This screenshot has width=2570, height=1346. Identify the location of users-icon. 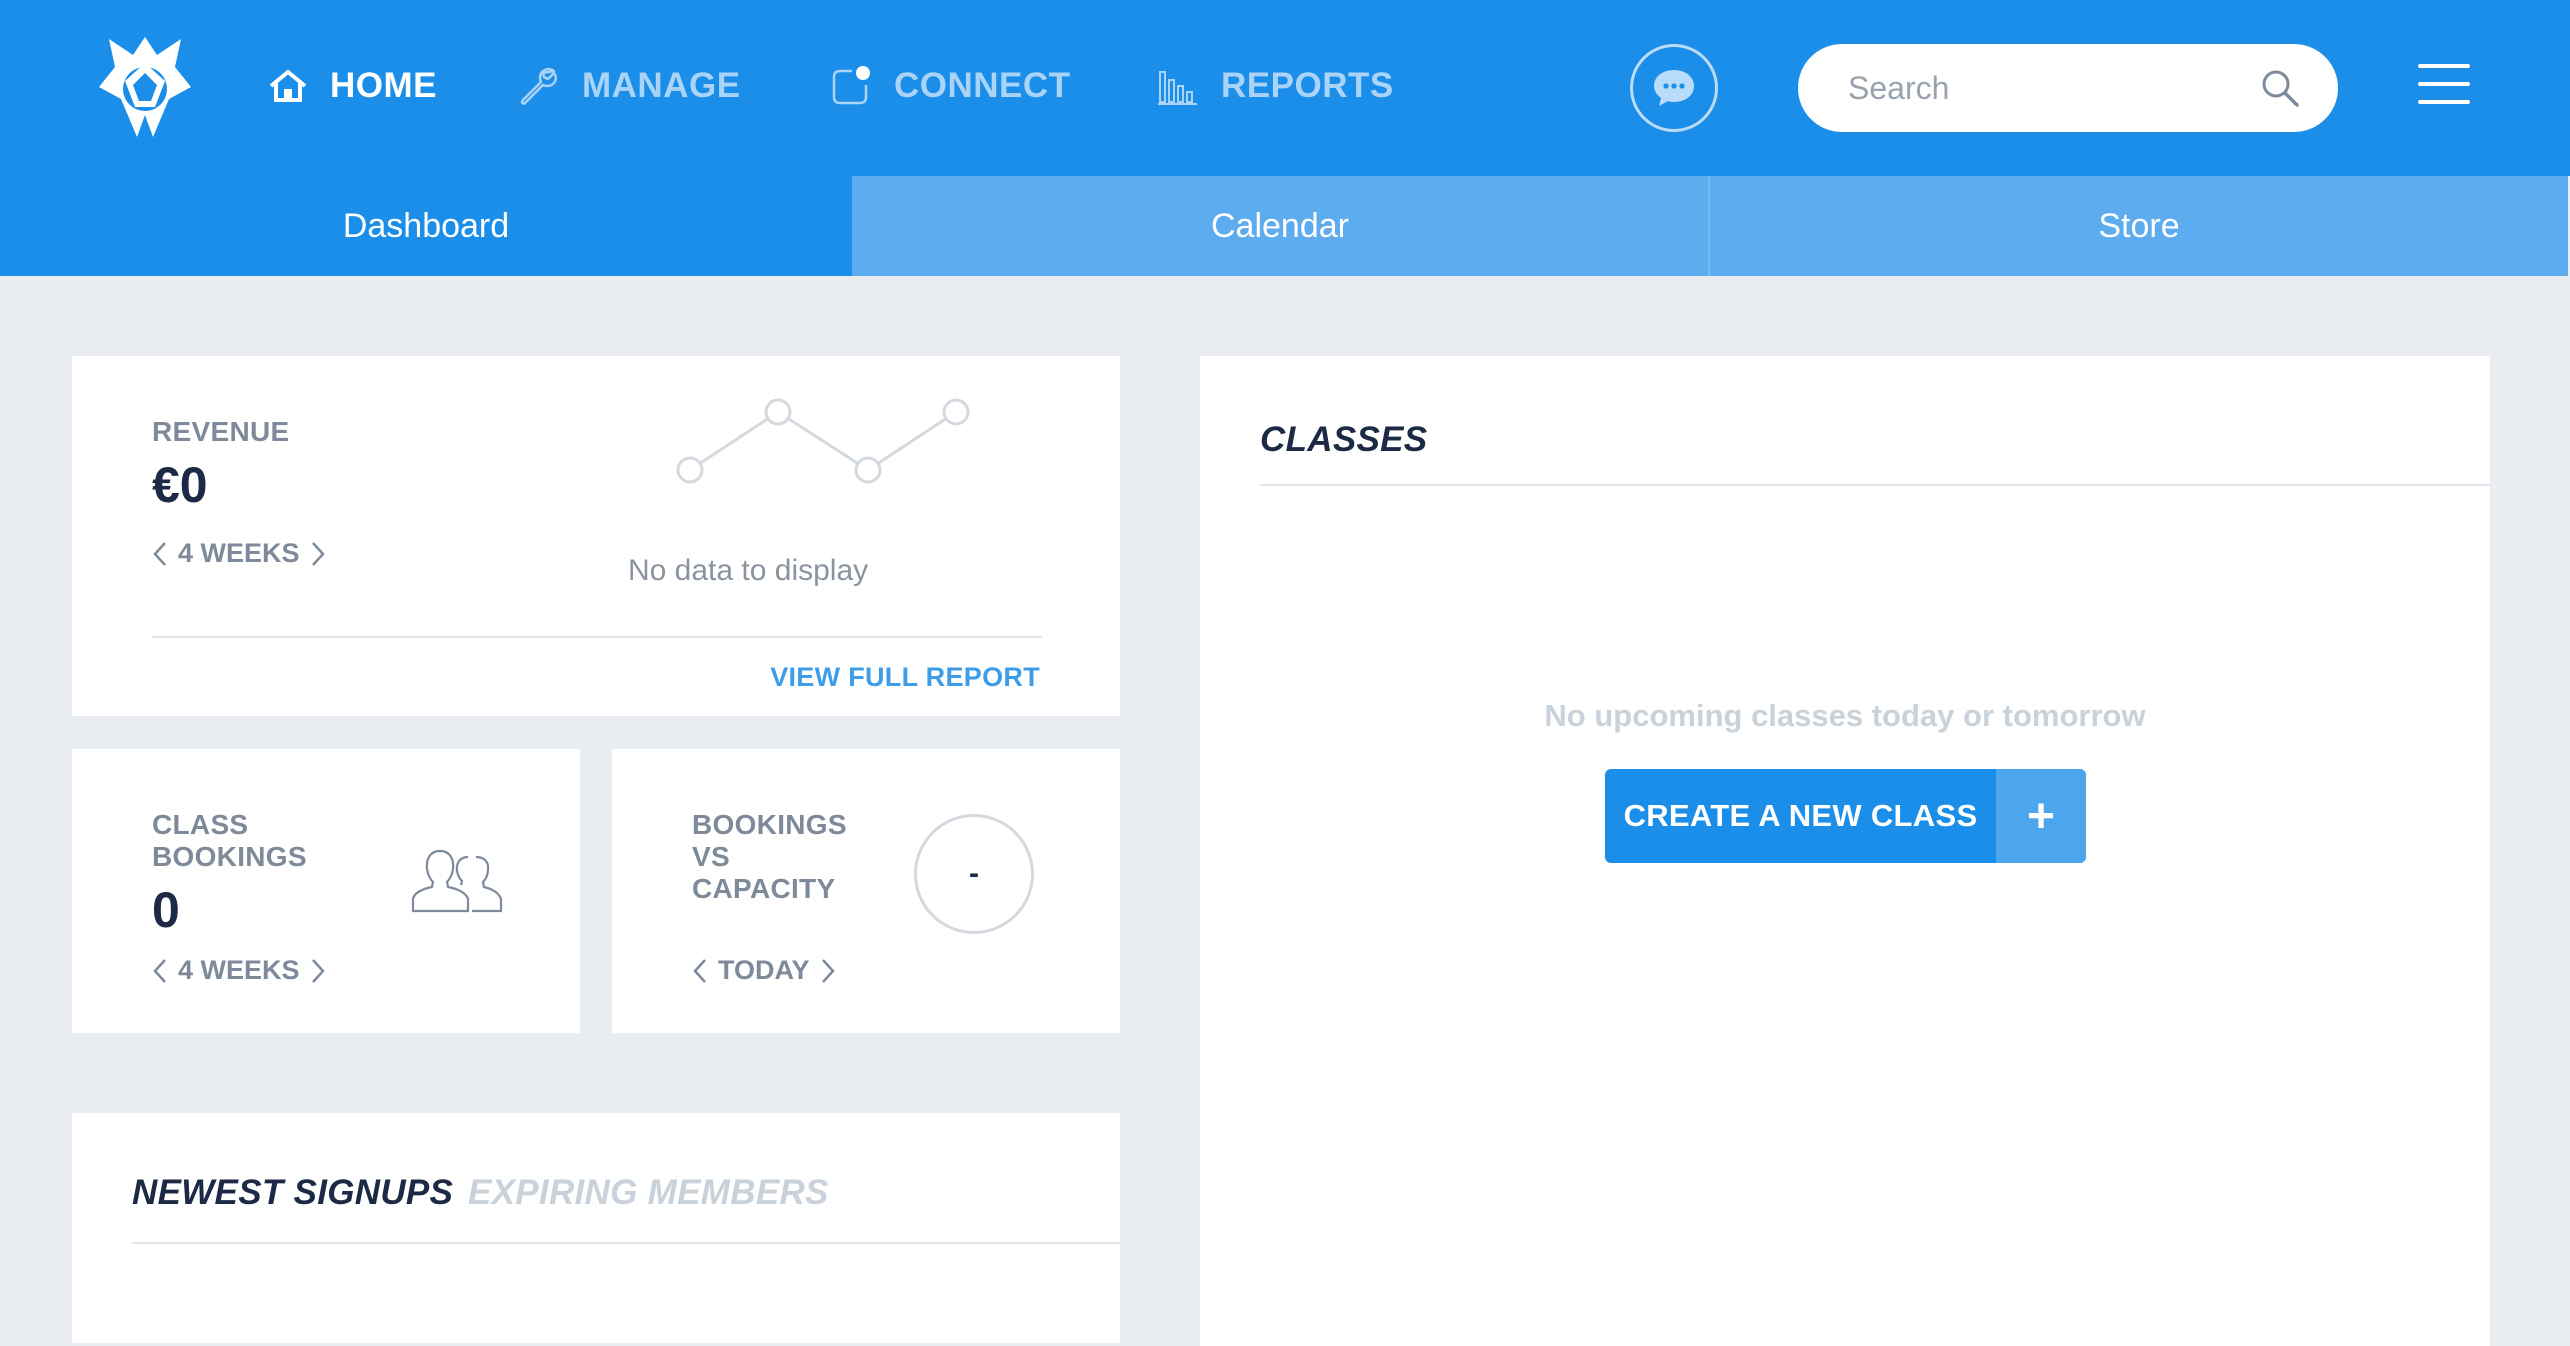
(457, 881).